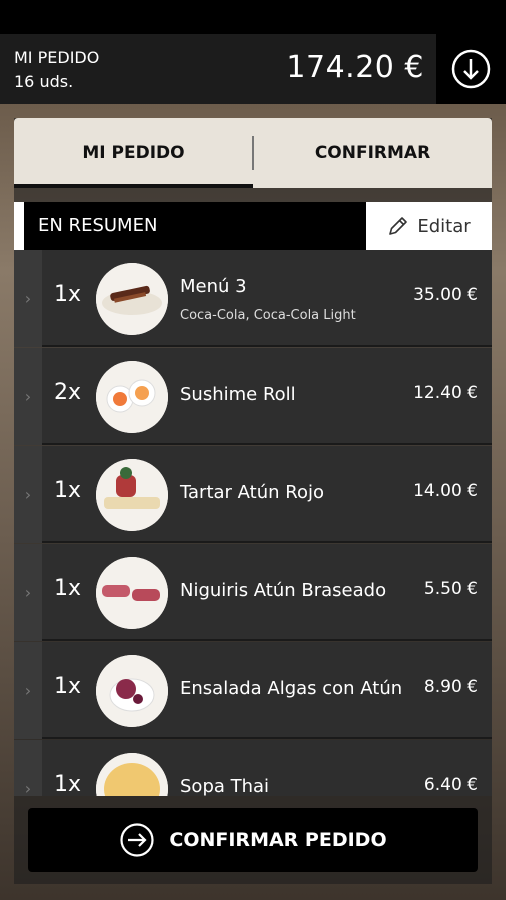 Image resolution: width=506 pixels, height=900 pixels. I want to click on list-item: › 1x Ensalada Algas con Atún 8.90 €, so click(253, 690).